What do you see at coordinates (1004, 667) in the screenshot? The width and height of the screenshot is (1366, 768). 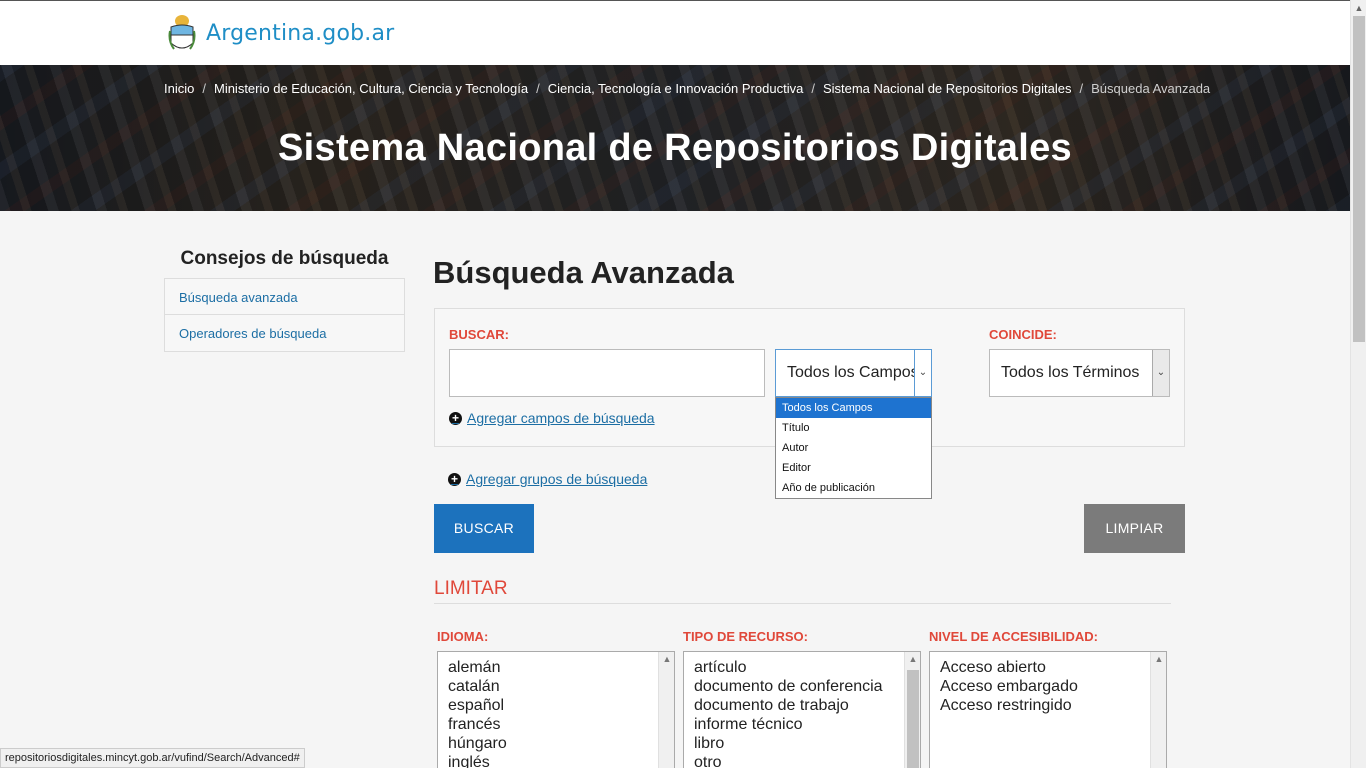 I see `list-item: Acceso abierto` at bounding box center [1004, 667].